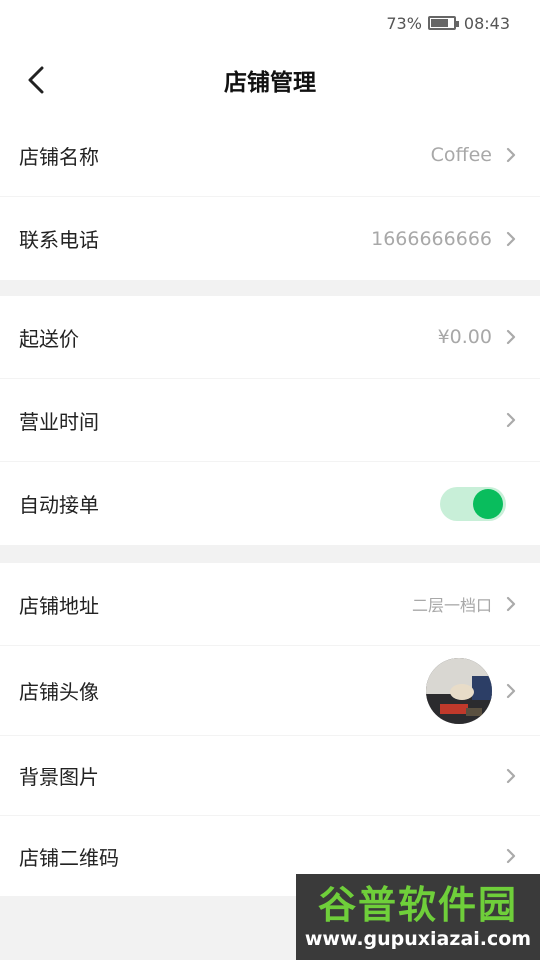 The width and height of the screenshot is (540, 960). I want to click on row-store-avatar: 店铺头像, so click(270, 691).